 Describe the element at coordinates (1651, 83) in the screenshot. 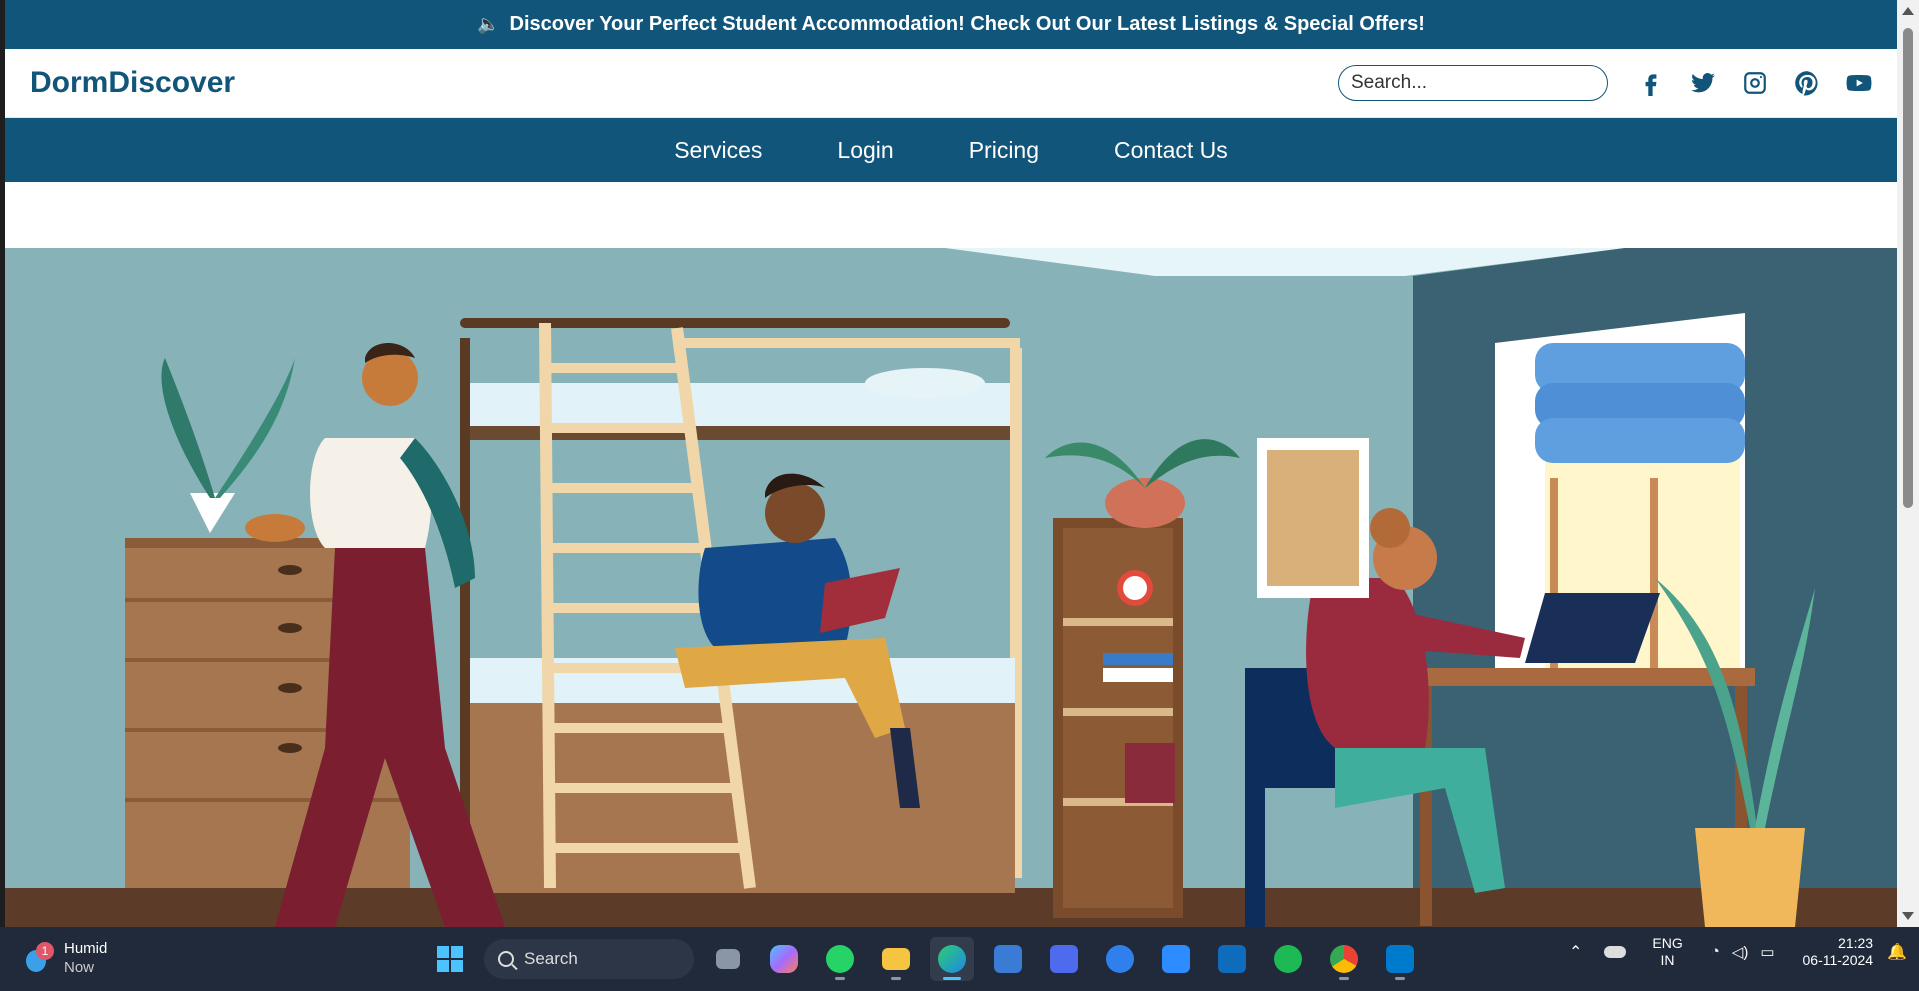

I see `facebook-icon` at that location.